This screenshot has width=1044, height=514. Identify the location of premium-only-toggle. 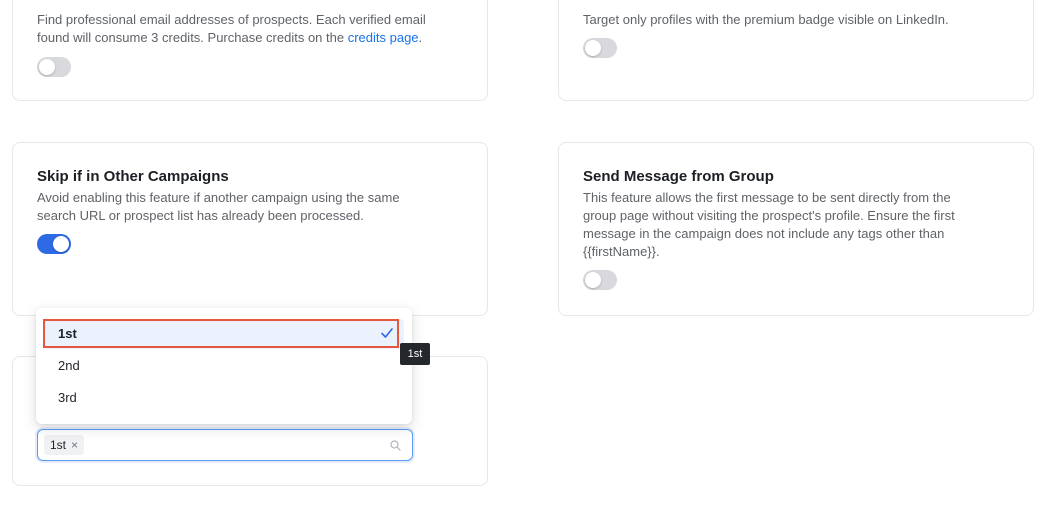
(600, 48).